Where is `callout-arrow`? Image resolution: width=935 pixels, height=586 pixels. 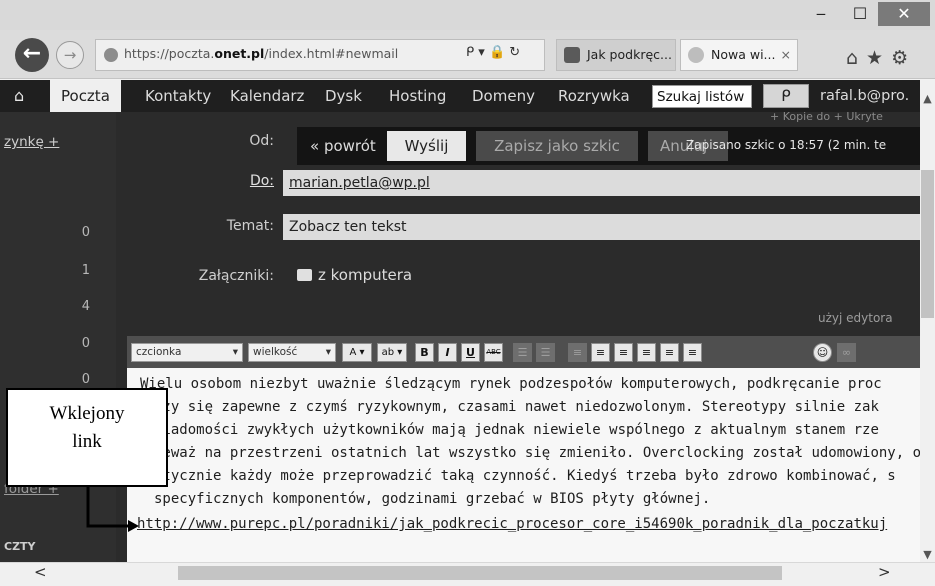 callout-arrow is located at coordinates (112, 509).